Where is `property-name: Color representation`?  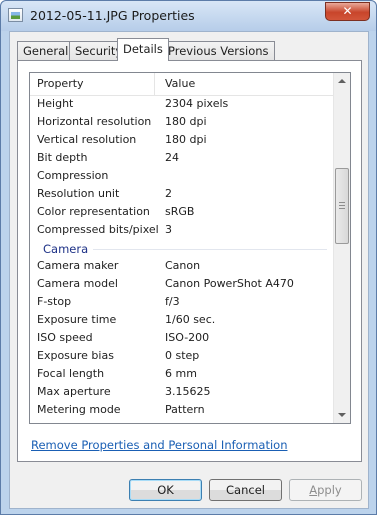
property-name: Color representation is located at coordinates (93, 211).